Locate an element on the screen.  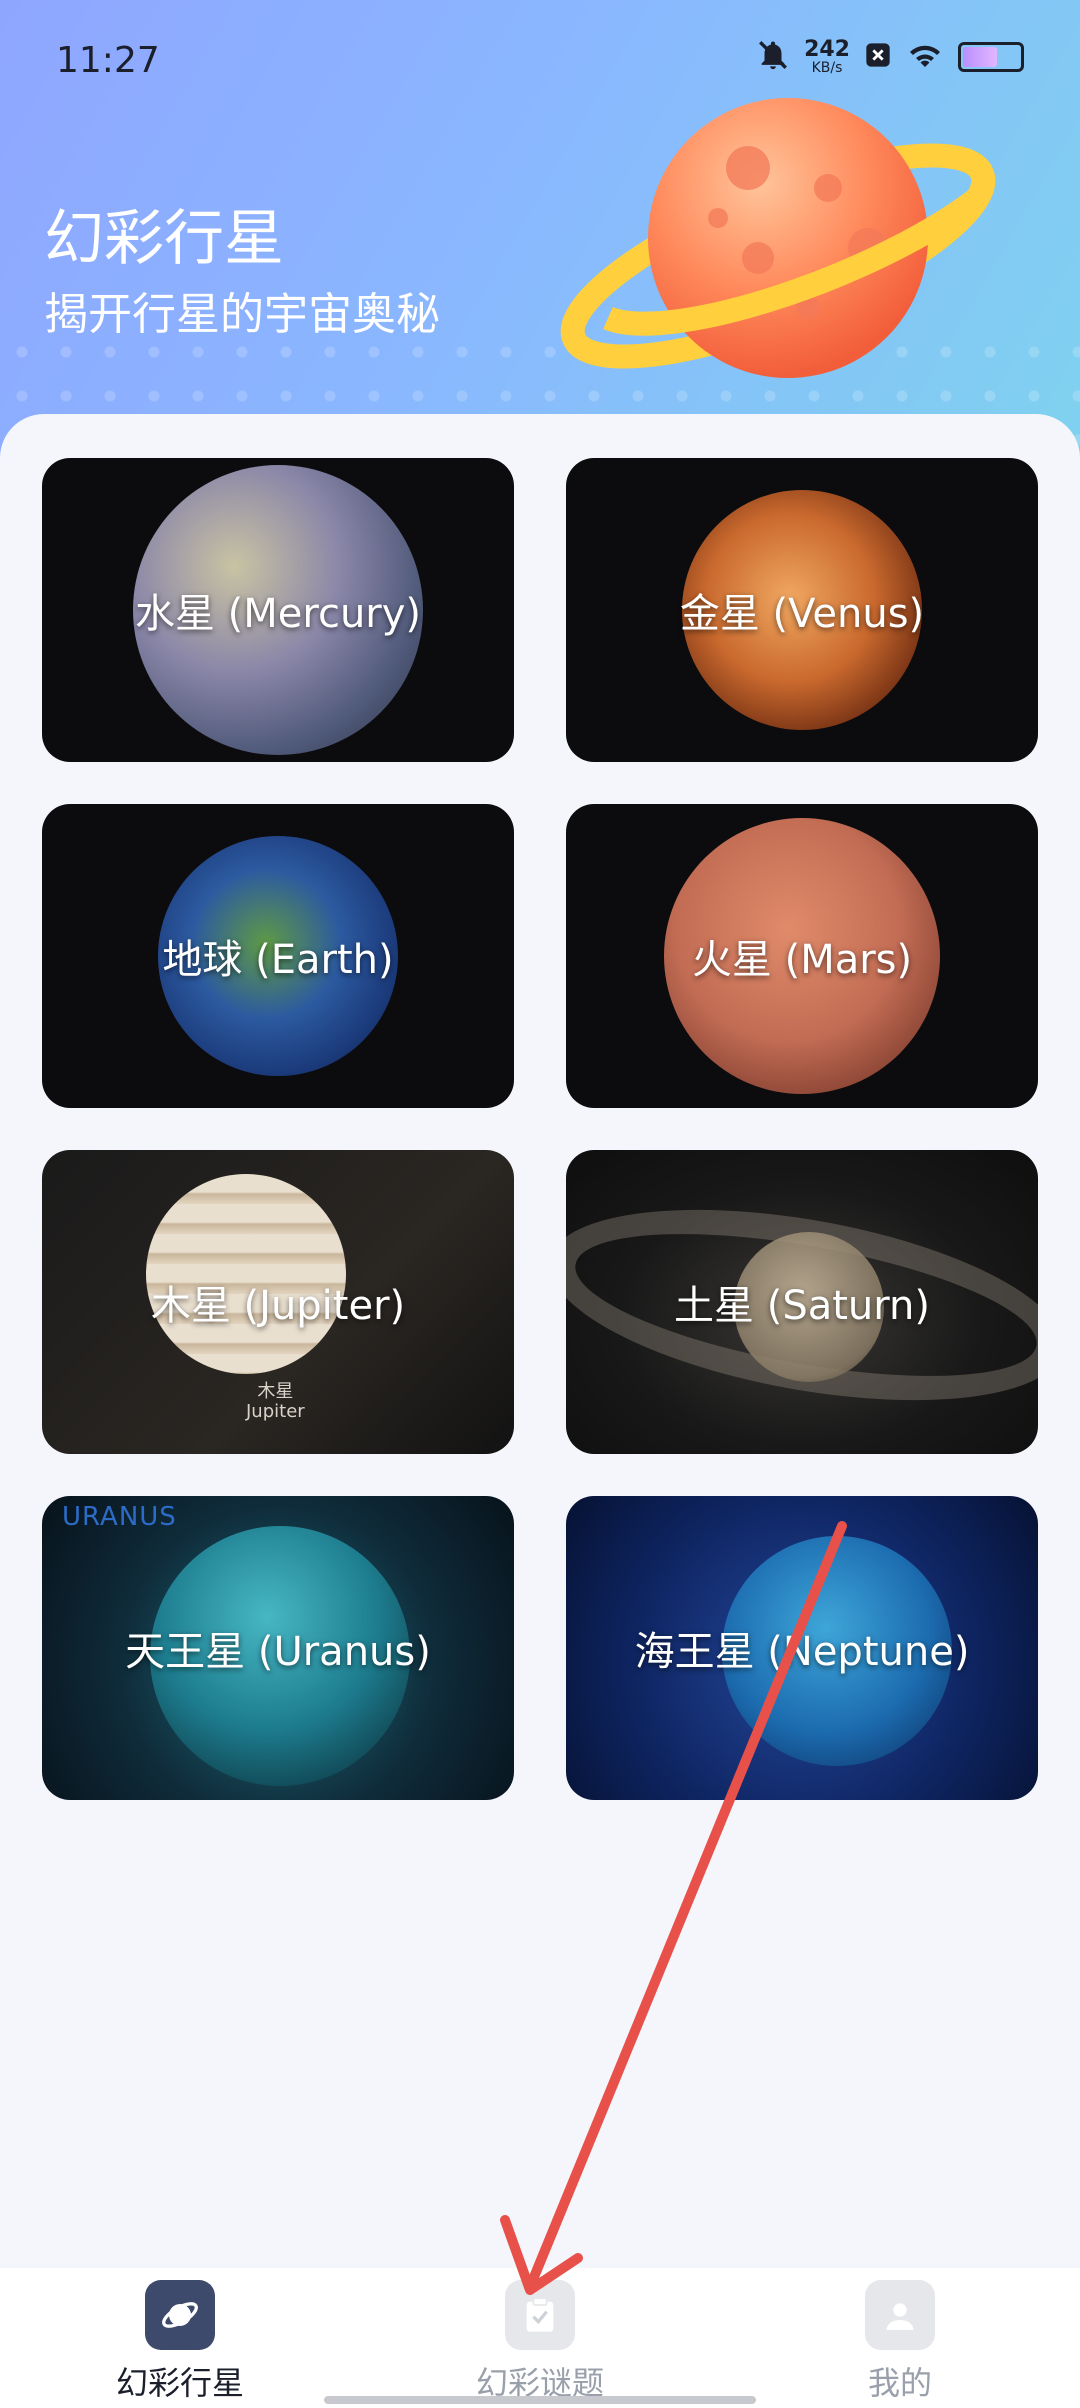
planet-card-earth: 地球 (Earth) is located at coordinates (278, 956).